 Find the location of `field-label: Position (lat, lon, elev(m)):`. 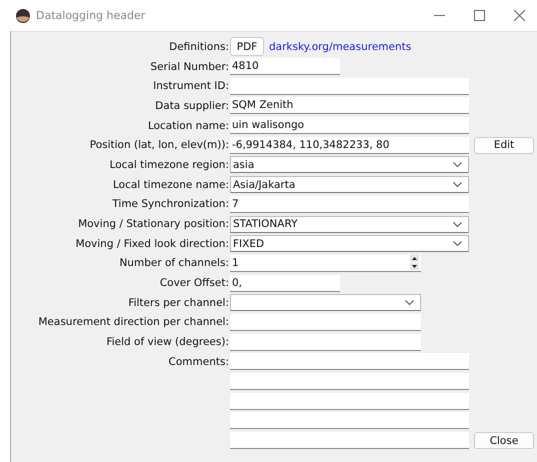

field-label: Position (lat, lon, elev(m)): is located at coordinates (159, 145).